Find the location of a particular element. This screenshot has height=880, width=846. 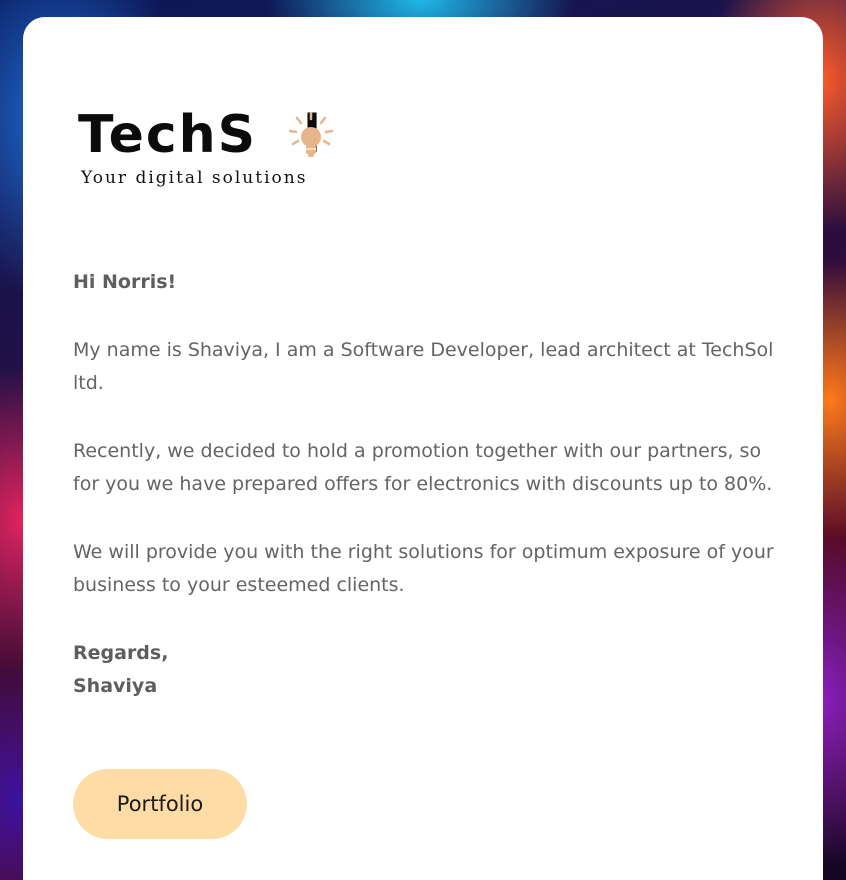

logo-tagline: Your digital solutions is located at coordinates (194, 178).